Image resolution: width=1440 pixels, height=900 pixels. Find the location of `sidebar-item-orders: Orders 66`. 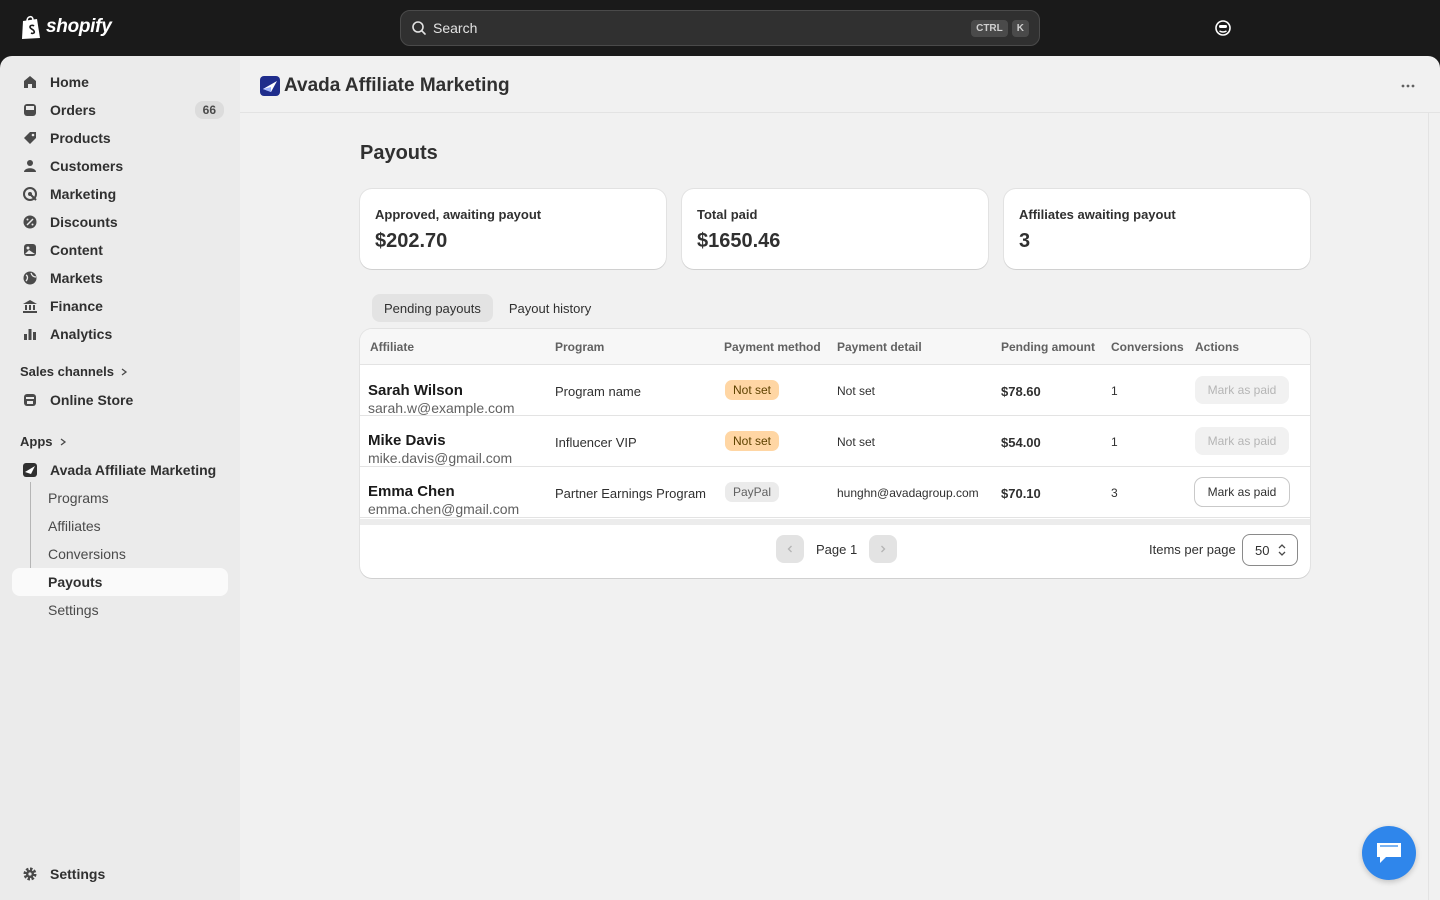

sidebar-item-orders: Orders 66 is located at coordinates (120, 110).